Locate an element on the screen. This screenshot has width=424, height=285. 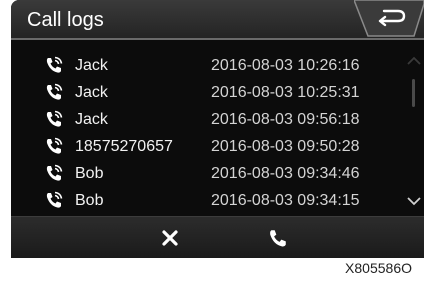
back-button is located at coordinates (389, 19).